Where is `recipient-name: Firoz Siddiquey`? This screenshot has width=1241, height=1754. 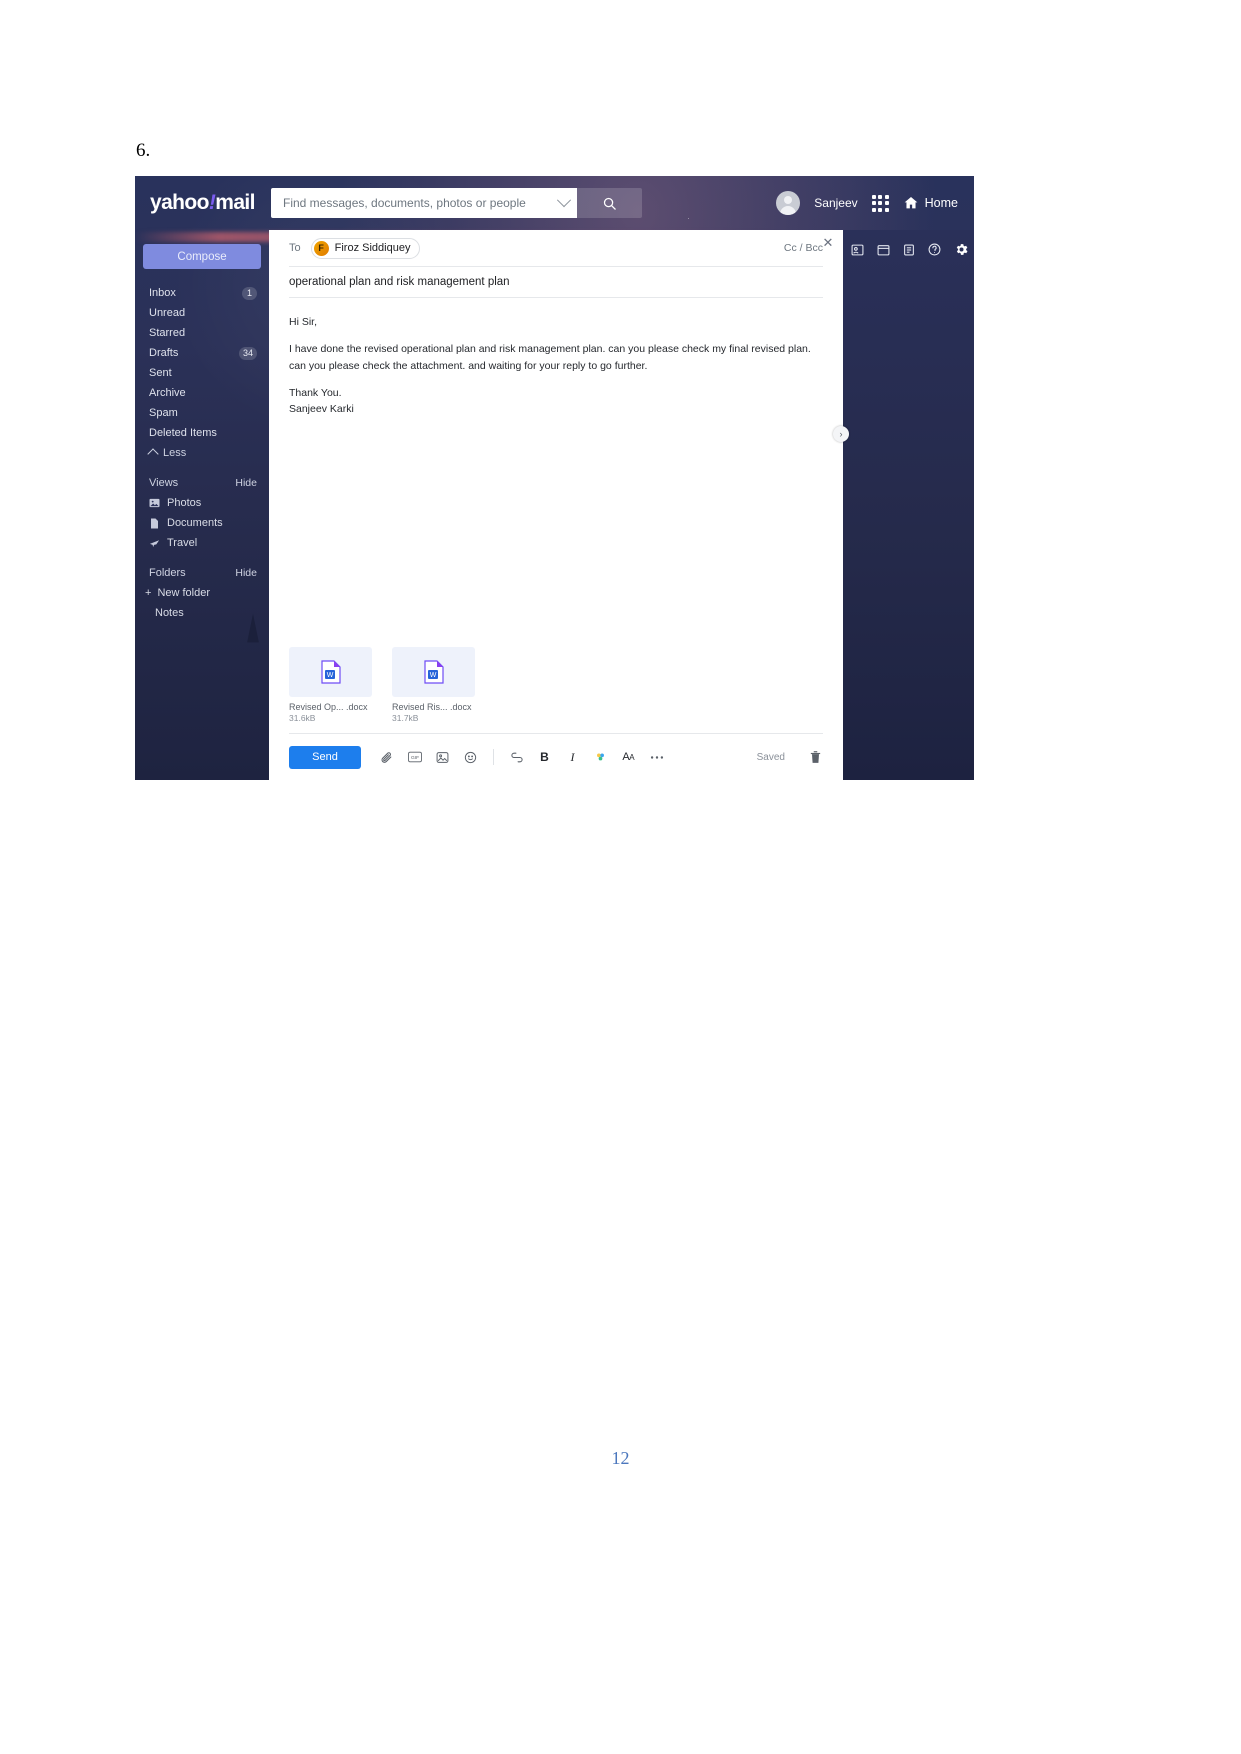
recipient-name: Firoz Siddiquey is located at coordinates (372, 248).